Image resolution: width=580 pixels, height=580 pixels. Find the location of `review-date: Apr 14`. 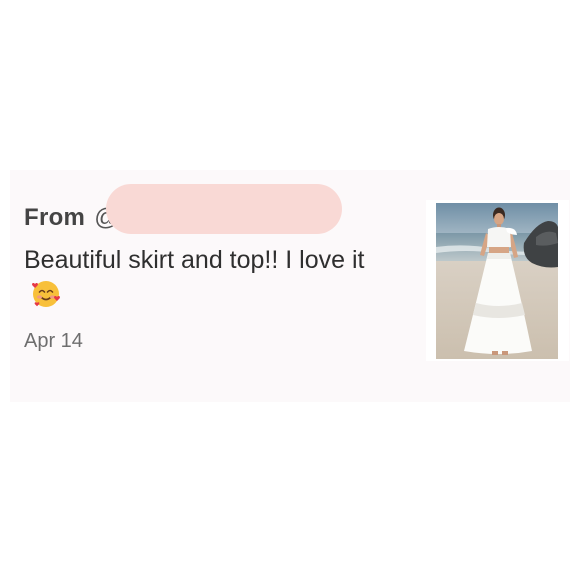

review-date: Apr 14 is located at coordinates (53, 341).